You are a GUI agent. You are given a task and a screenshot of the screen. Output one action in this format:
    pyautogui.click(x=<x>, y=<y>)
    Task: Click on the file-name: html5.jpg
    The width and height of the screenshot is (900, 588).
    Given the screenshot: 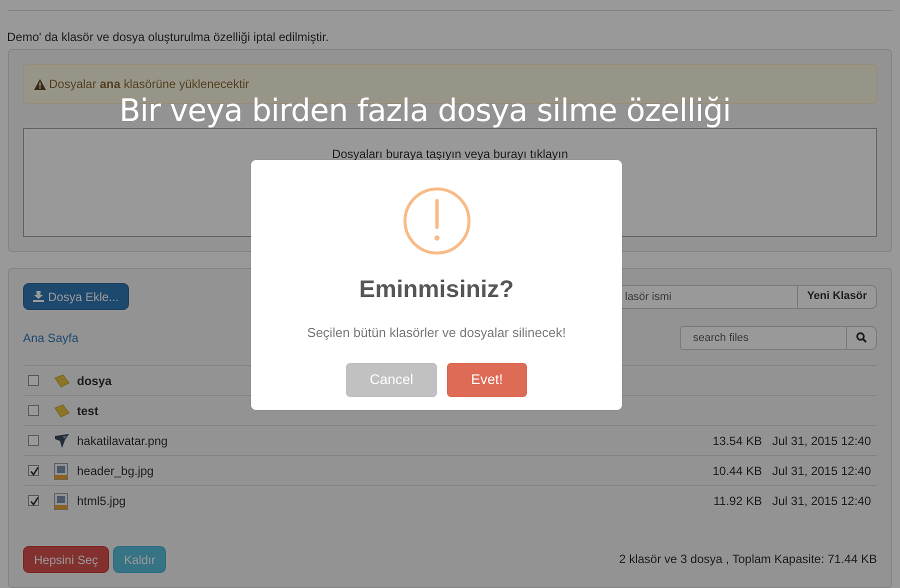 What is the action you would take?
    pyautogui.click(x=101, y=501)
    